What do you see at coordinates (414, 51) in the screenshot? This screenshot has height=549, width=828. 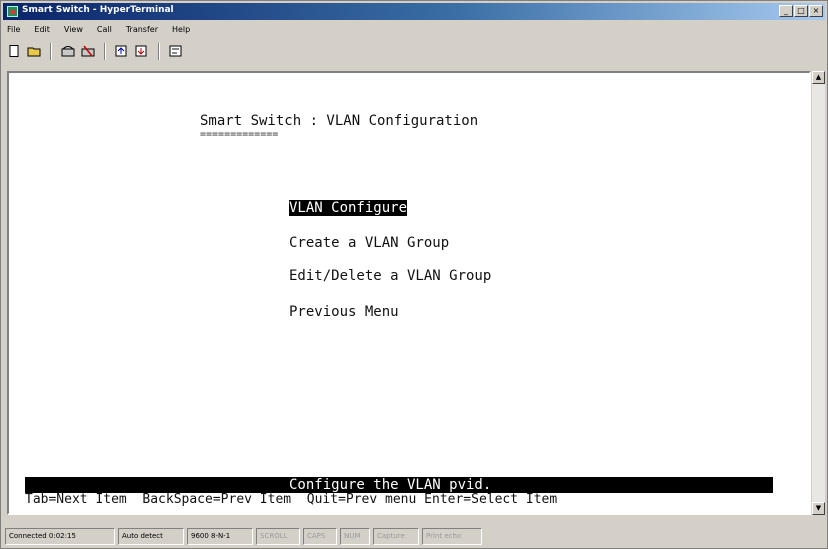 I see `toolbar` at bounding box center [414, 51].